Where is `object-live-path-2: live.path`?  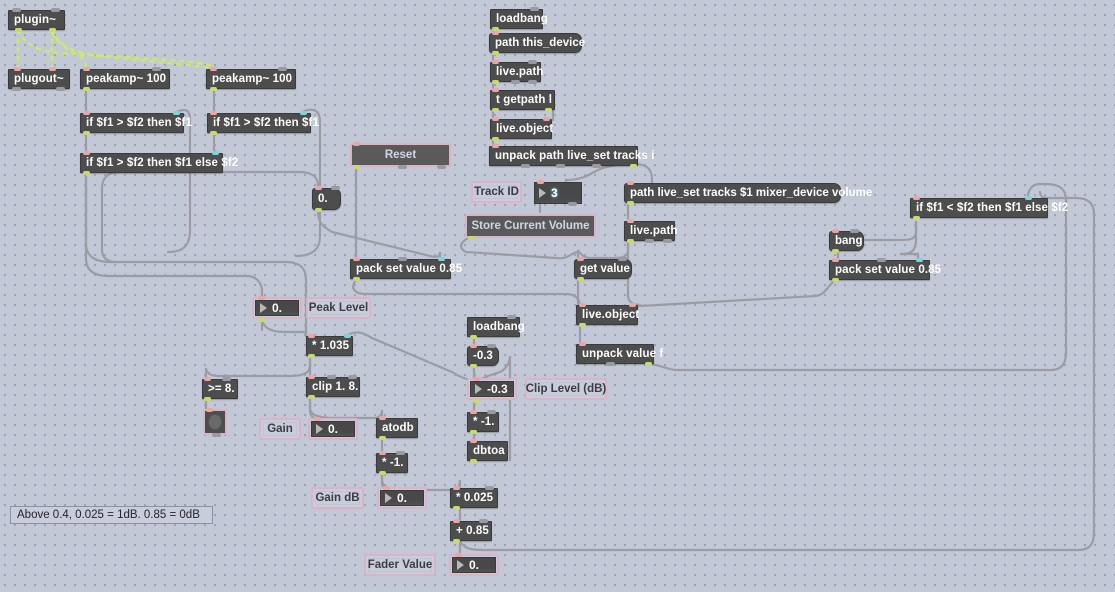
object-live-path-2: live.path is located at coordinates (650, 231).